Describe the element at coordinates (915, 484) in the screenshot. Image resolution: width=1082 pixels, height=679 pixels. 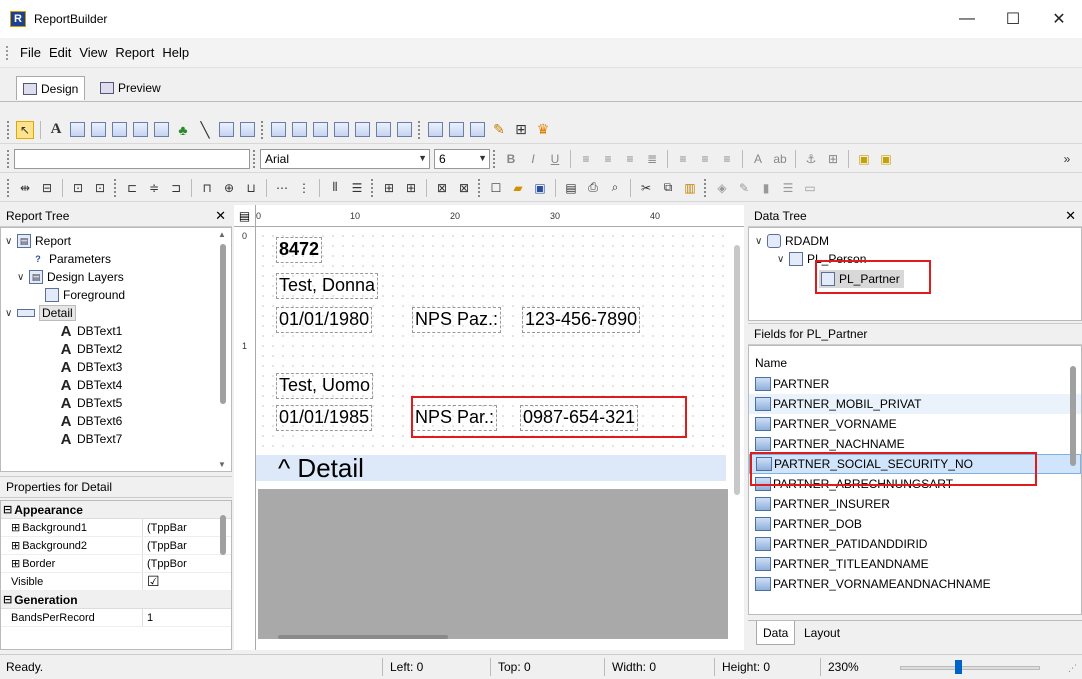
I see `list-item: PARTNER_ABRECHNUNGSART` at that location.